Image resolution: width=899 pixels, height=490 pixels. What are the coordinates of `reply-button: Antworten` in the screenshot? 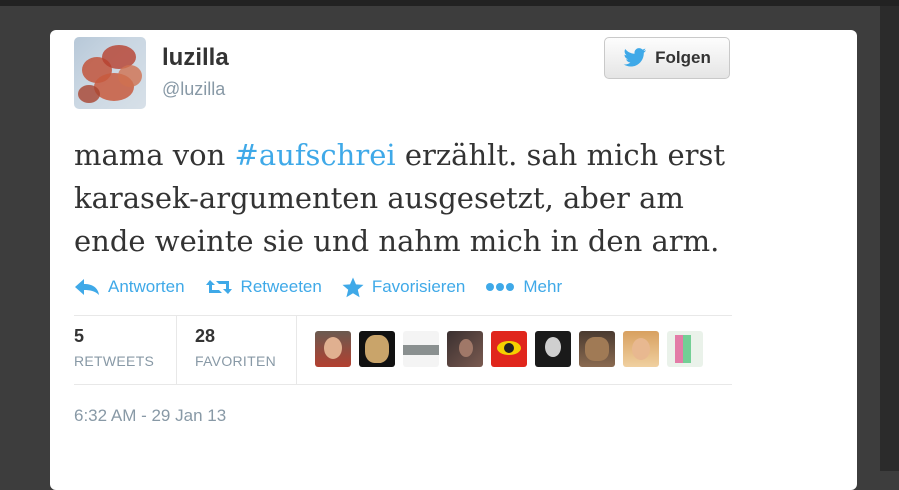 It's located at (129, 287).